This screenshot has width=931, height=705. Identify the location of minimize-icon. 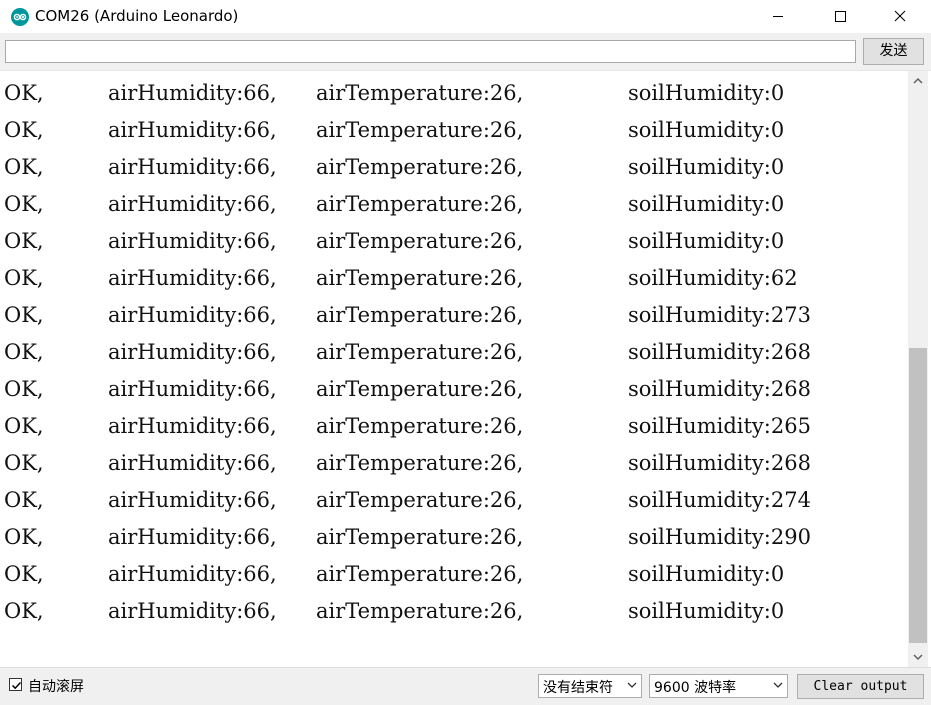
(778, 16).